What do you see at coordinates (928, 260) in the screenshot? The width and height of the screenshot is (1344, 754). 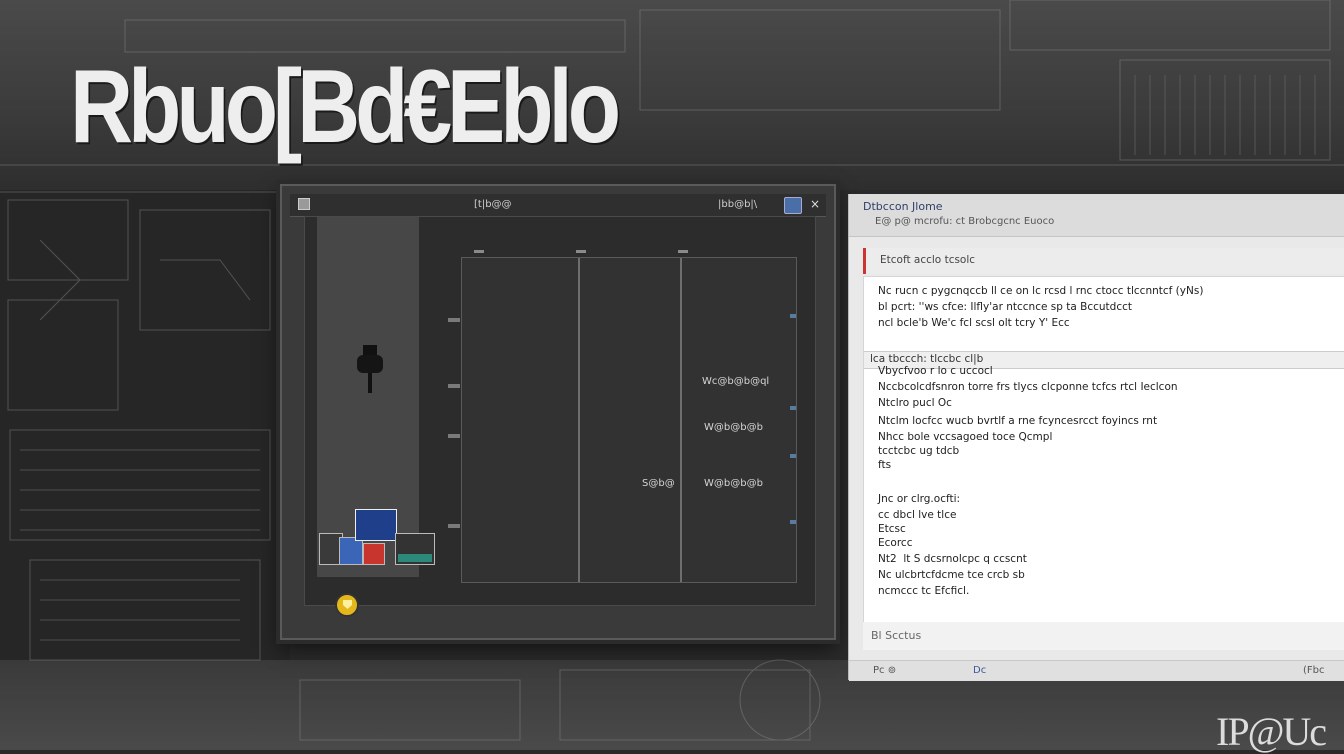 I see `section-label: Etcoft acclo tcsolc` at bounding box center [928, 260].